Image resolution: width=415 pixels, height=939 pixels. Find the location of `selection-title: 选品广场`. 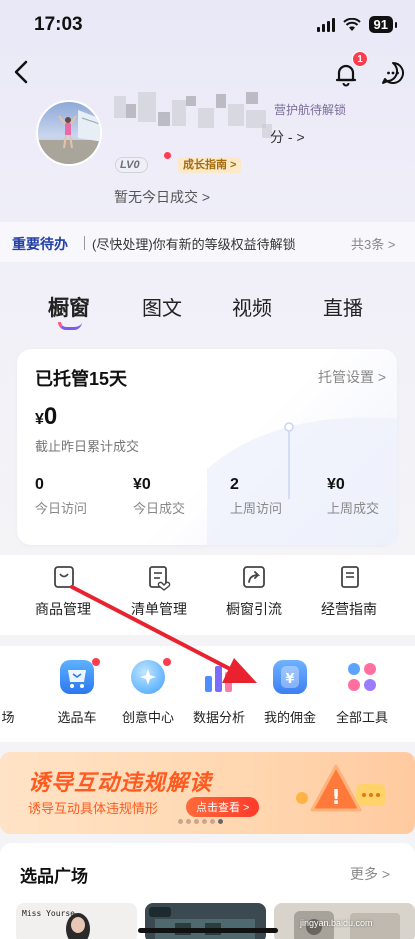

selection-title: 选品广场 is located at coordinates (54, 876).